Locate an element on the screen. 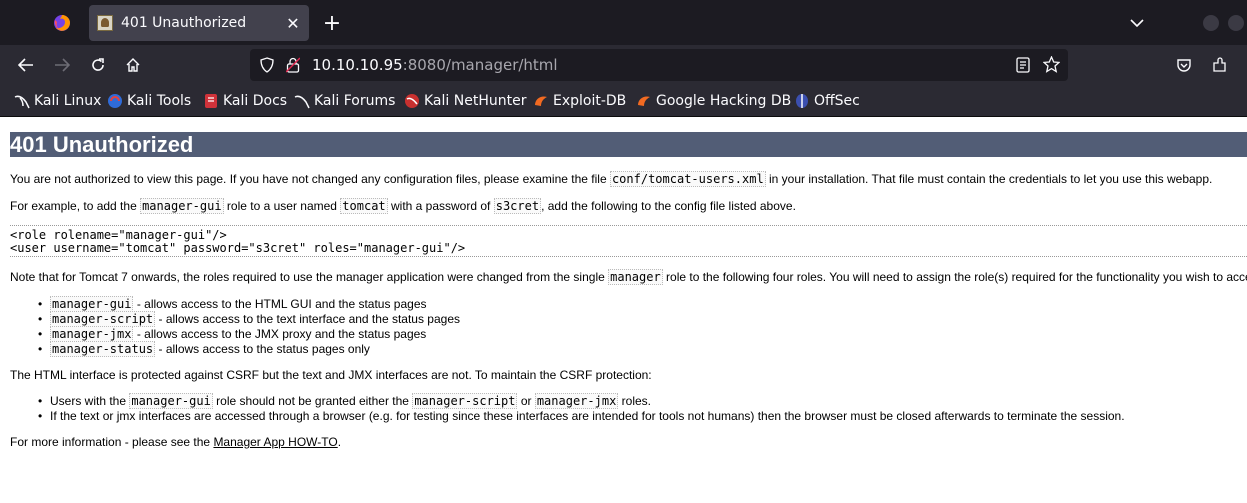 This screenshot has width=1247, height=503. back-icon is located at coordinates (26, 65).